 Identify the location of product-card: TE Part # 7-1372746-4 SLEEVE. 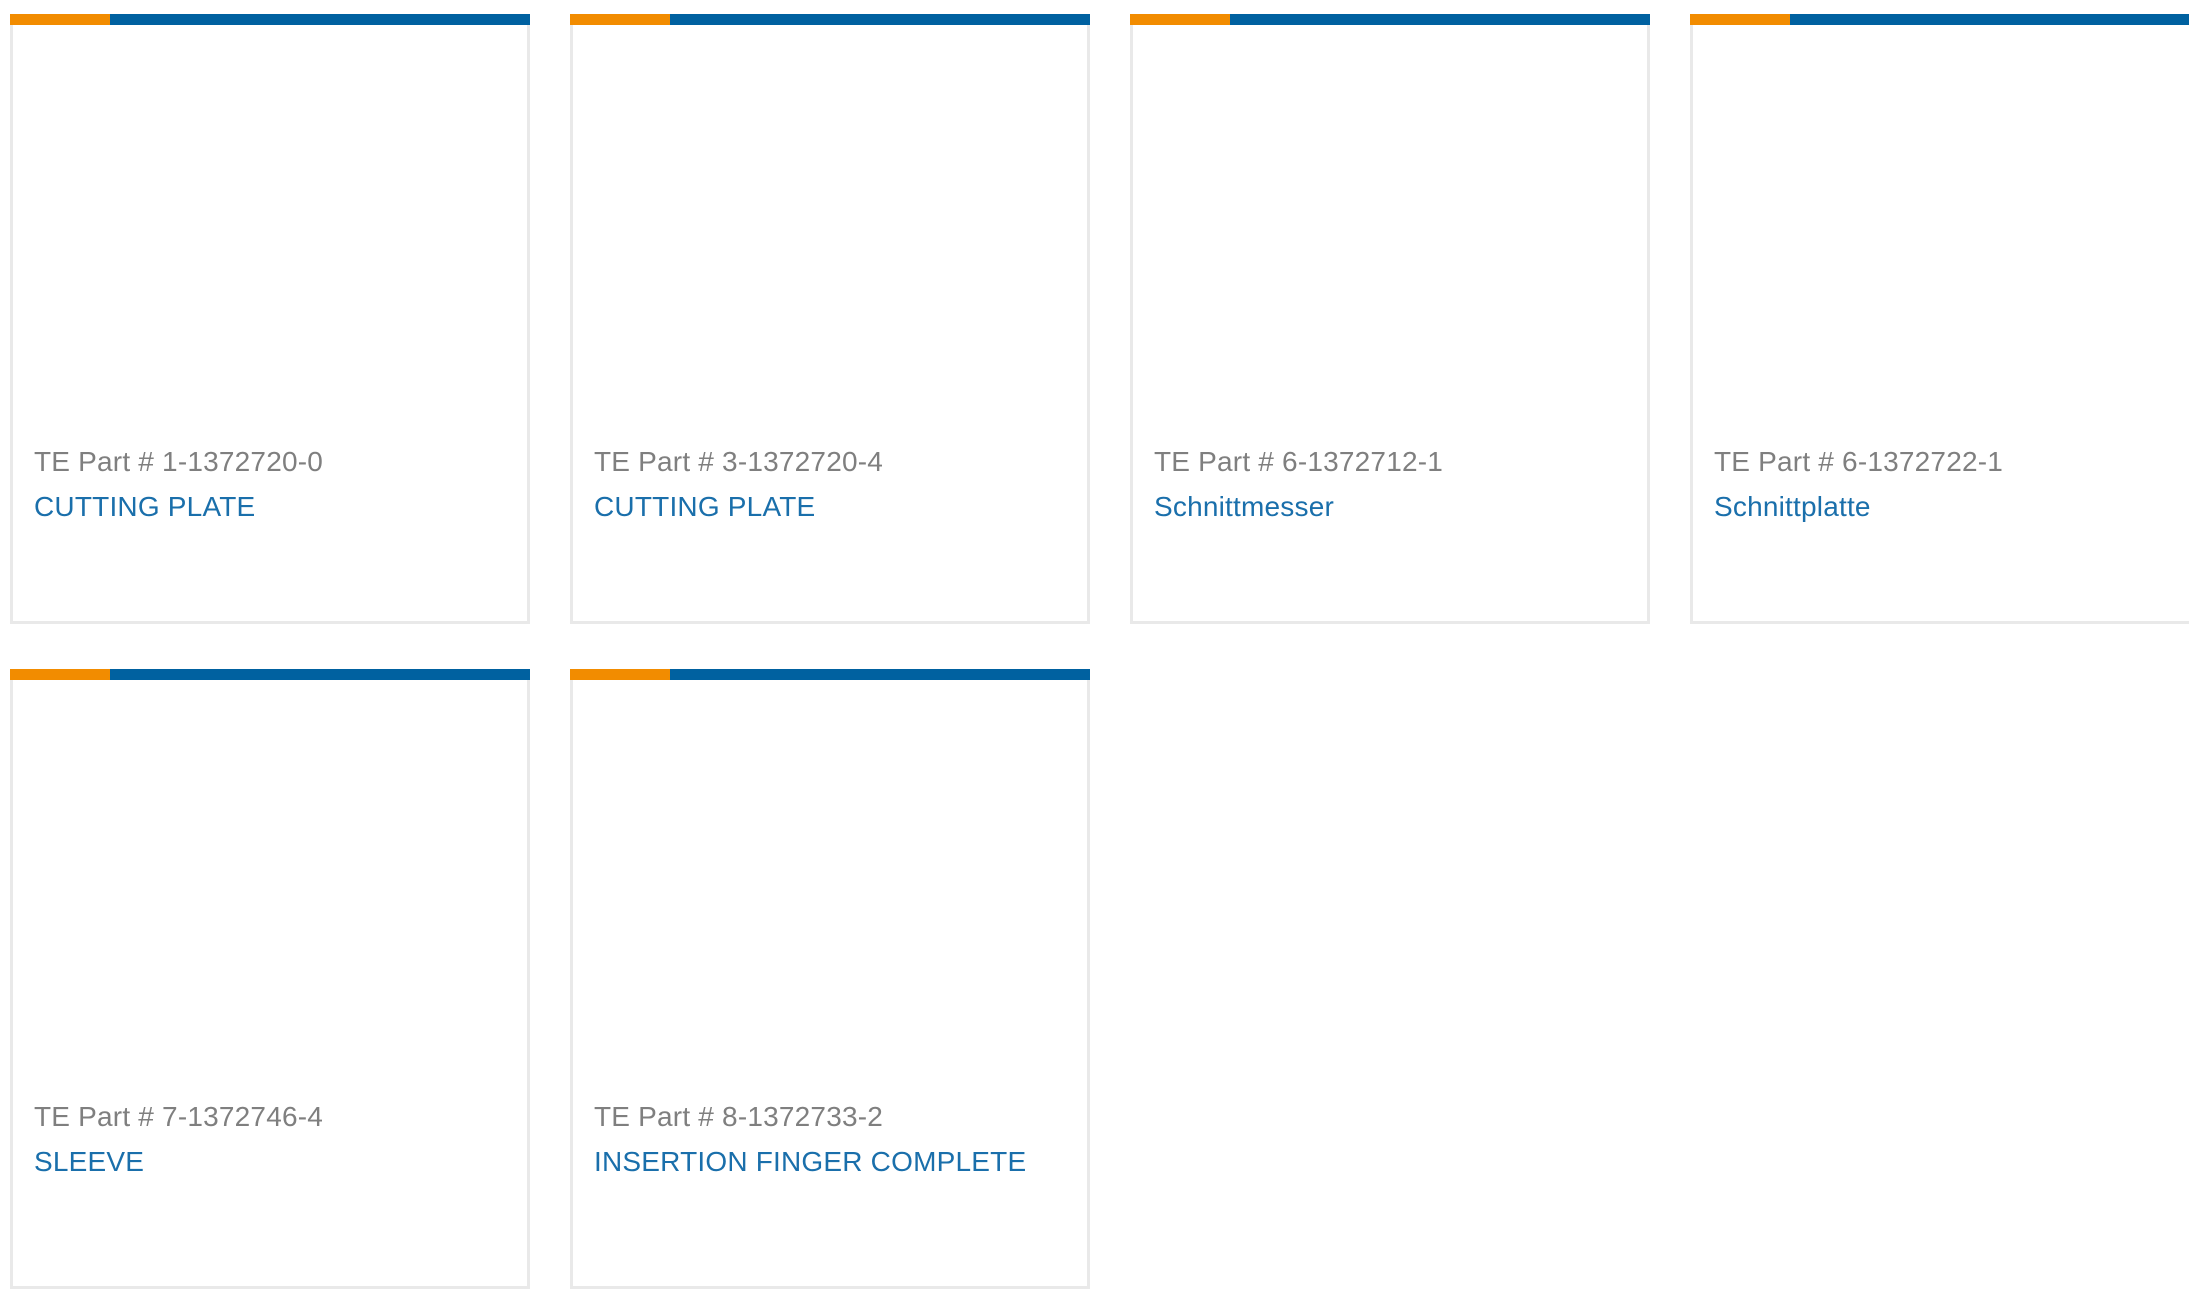
(270, 979).